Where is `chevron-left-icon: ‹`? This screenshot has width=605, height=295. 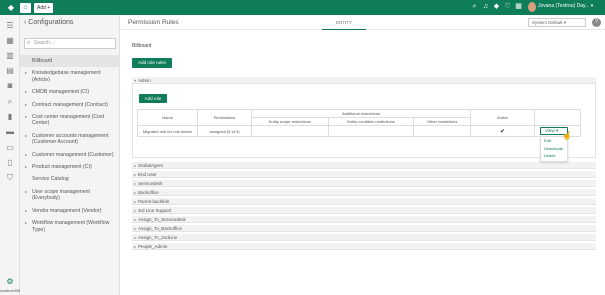
chevron-left-icon: ‹ is located at coordinates (25, 22).